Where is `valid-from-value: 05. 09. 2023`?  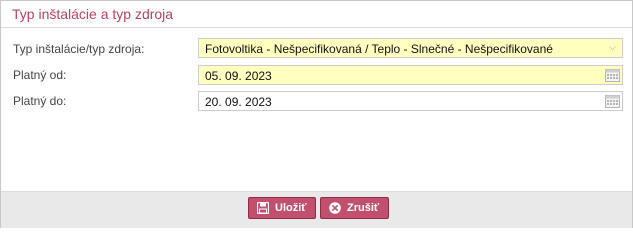
valid-from-value: 05. 09. 2023 is located at coordinates (238, 76).